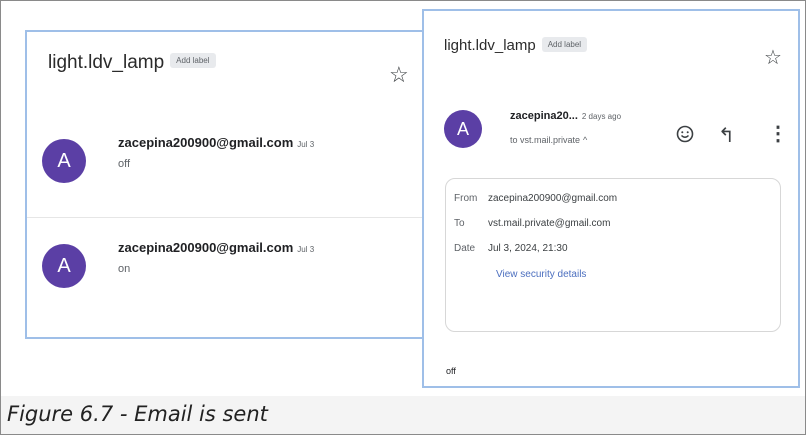 This screenshot has width=806, height=435. Describe the element at coordinates (528, 248) in the screenshot. I see `date-value: Jul 3, 2024, 21:30` at that location.